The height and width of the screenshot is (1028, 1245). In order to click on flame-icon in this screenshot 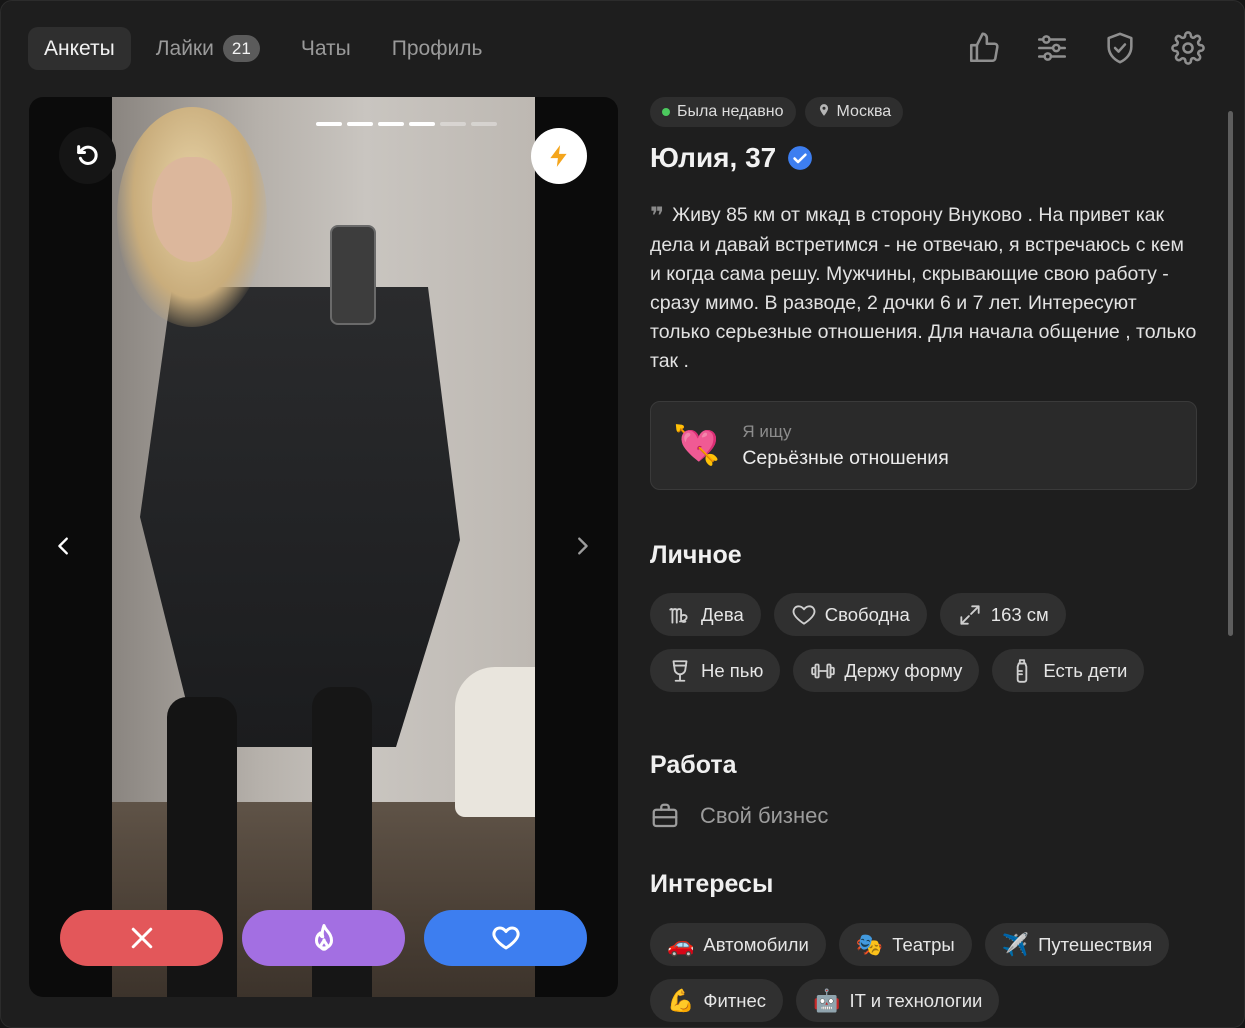, I will do `click(323, 937)`.